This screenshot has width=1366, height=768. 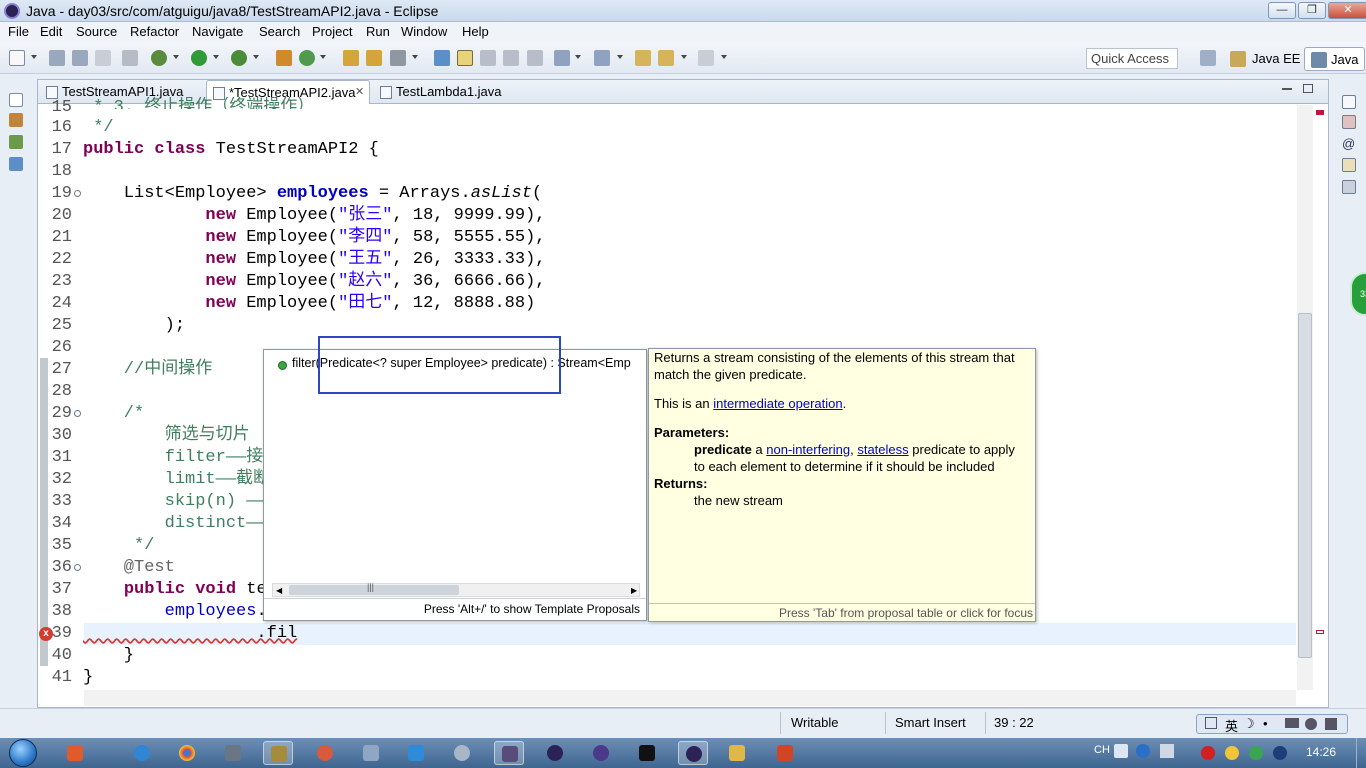 What do you see at coordinates (176, 57) in the screenshot?
I see `debug-dropdown-icon` at bounding box center [176, 57].